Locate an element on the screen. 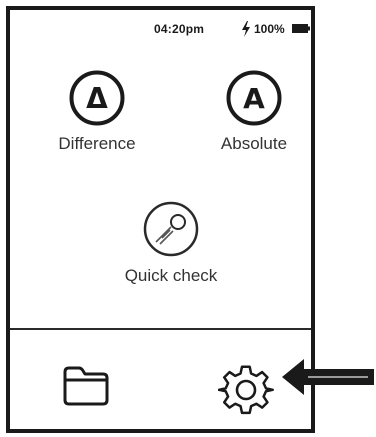 The height and width of the screenshot is (437, 376). folder-icon is located at coordinates (86, 386).